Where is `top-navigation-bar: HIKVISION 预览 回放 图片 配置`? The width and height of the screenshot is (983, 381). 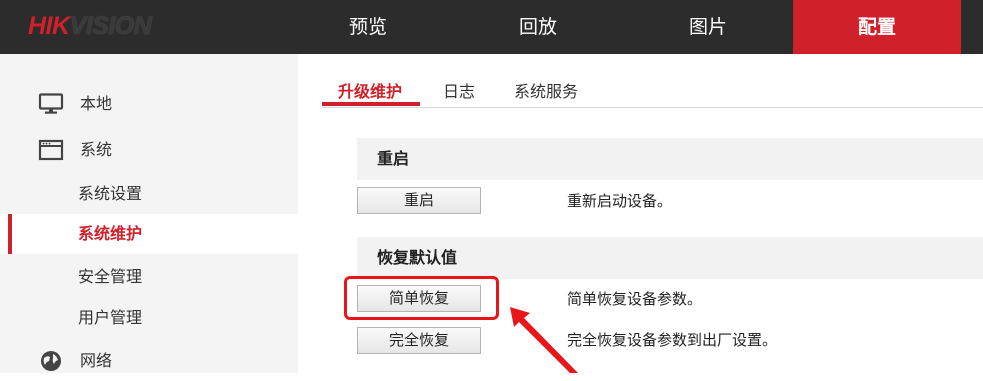
top-navigation-bar: HIKVISION 预览 回放 图片 配置 is located at coordinates (491, 27).